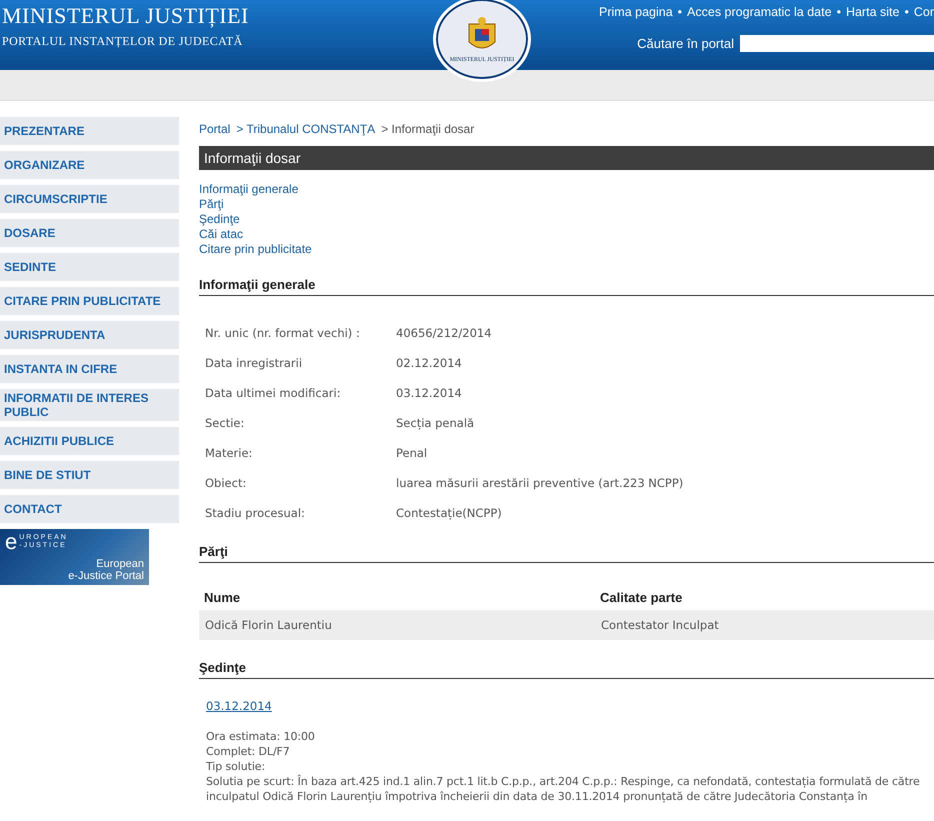 This screenshot has height=821, width=934. What do you see at coordinates (89, 509) in the screenshot?
I see `sidebar-item: CONTACT` at bounding box center [89, 509].